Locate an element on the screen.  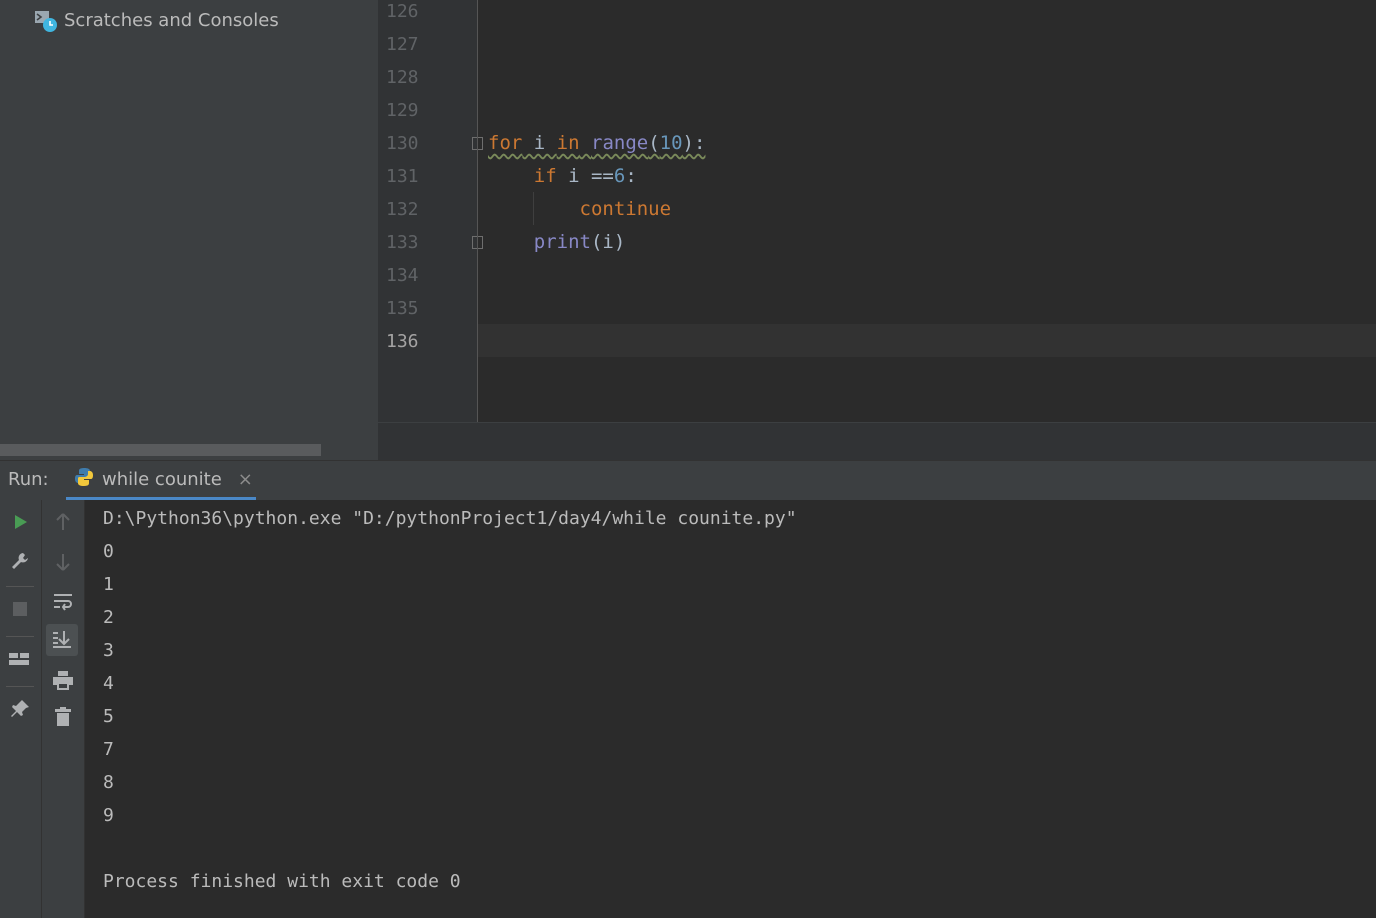
code-token: i is located at coordinates (539, 143).